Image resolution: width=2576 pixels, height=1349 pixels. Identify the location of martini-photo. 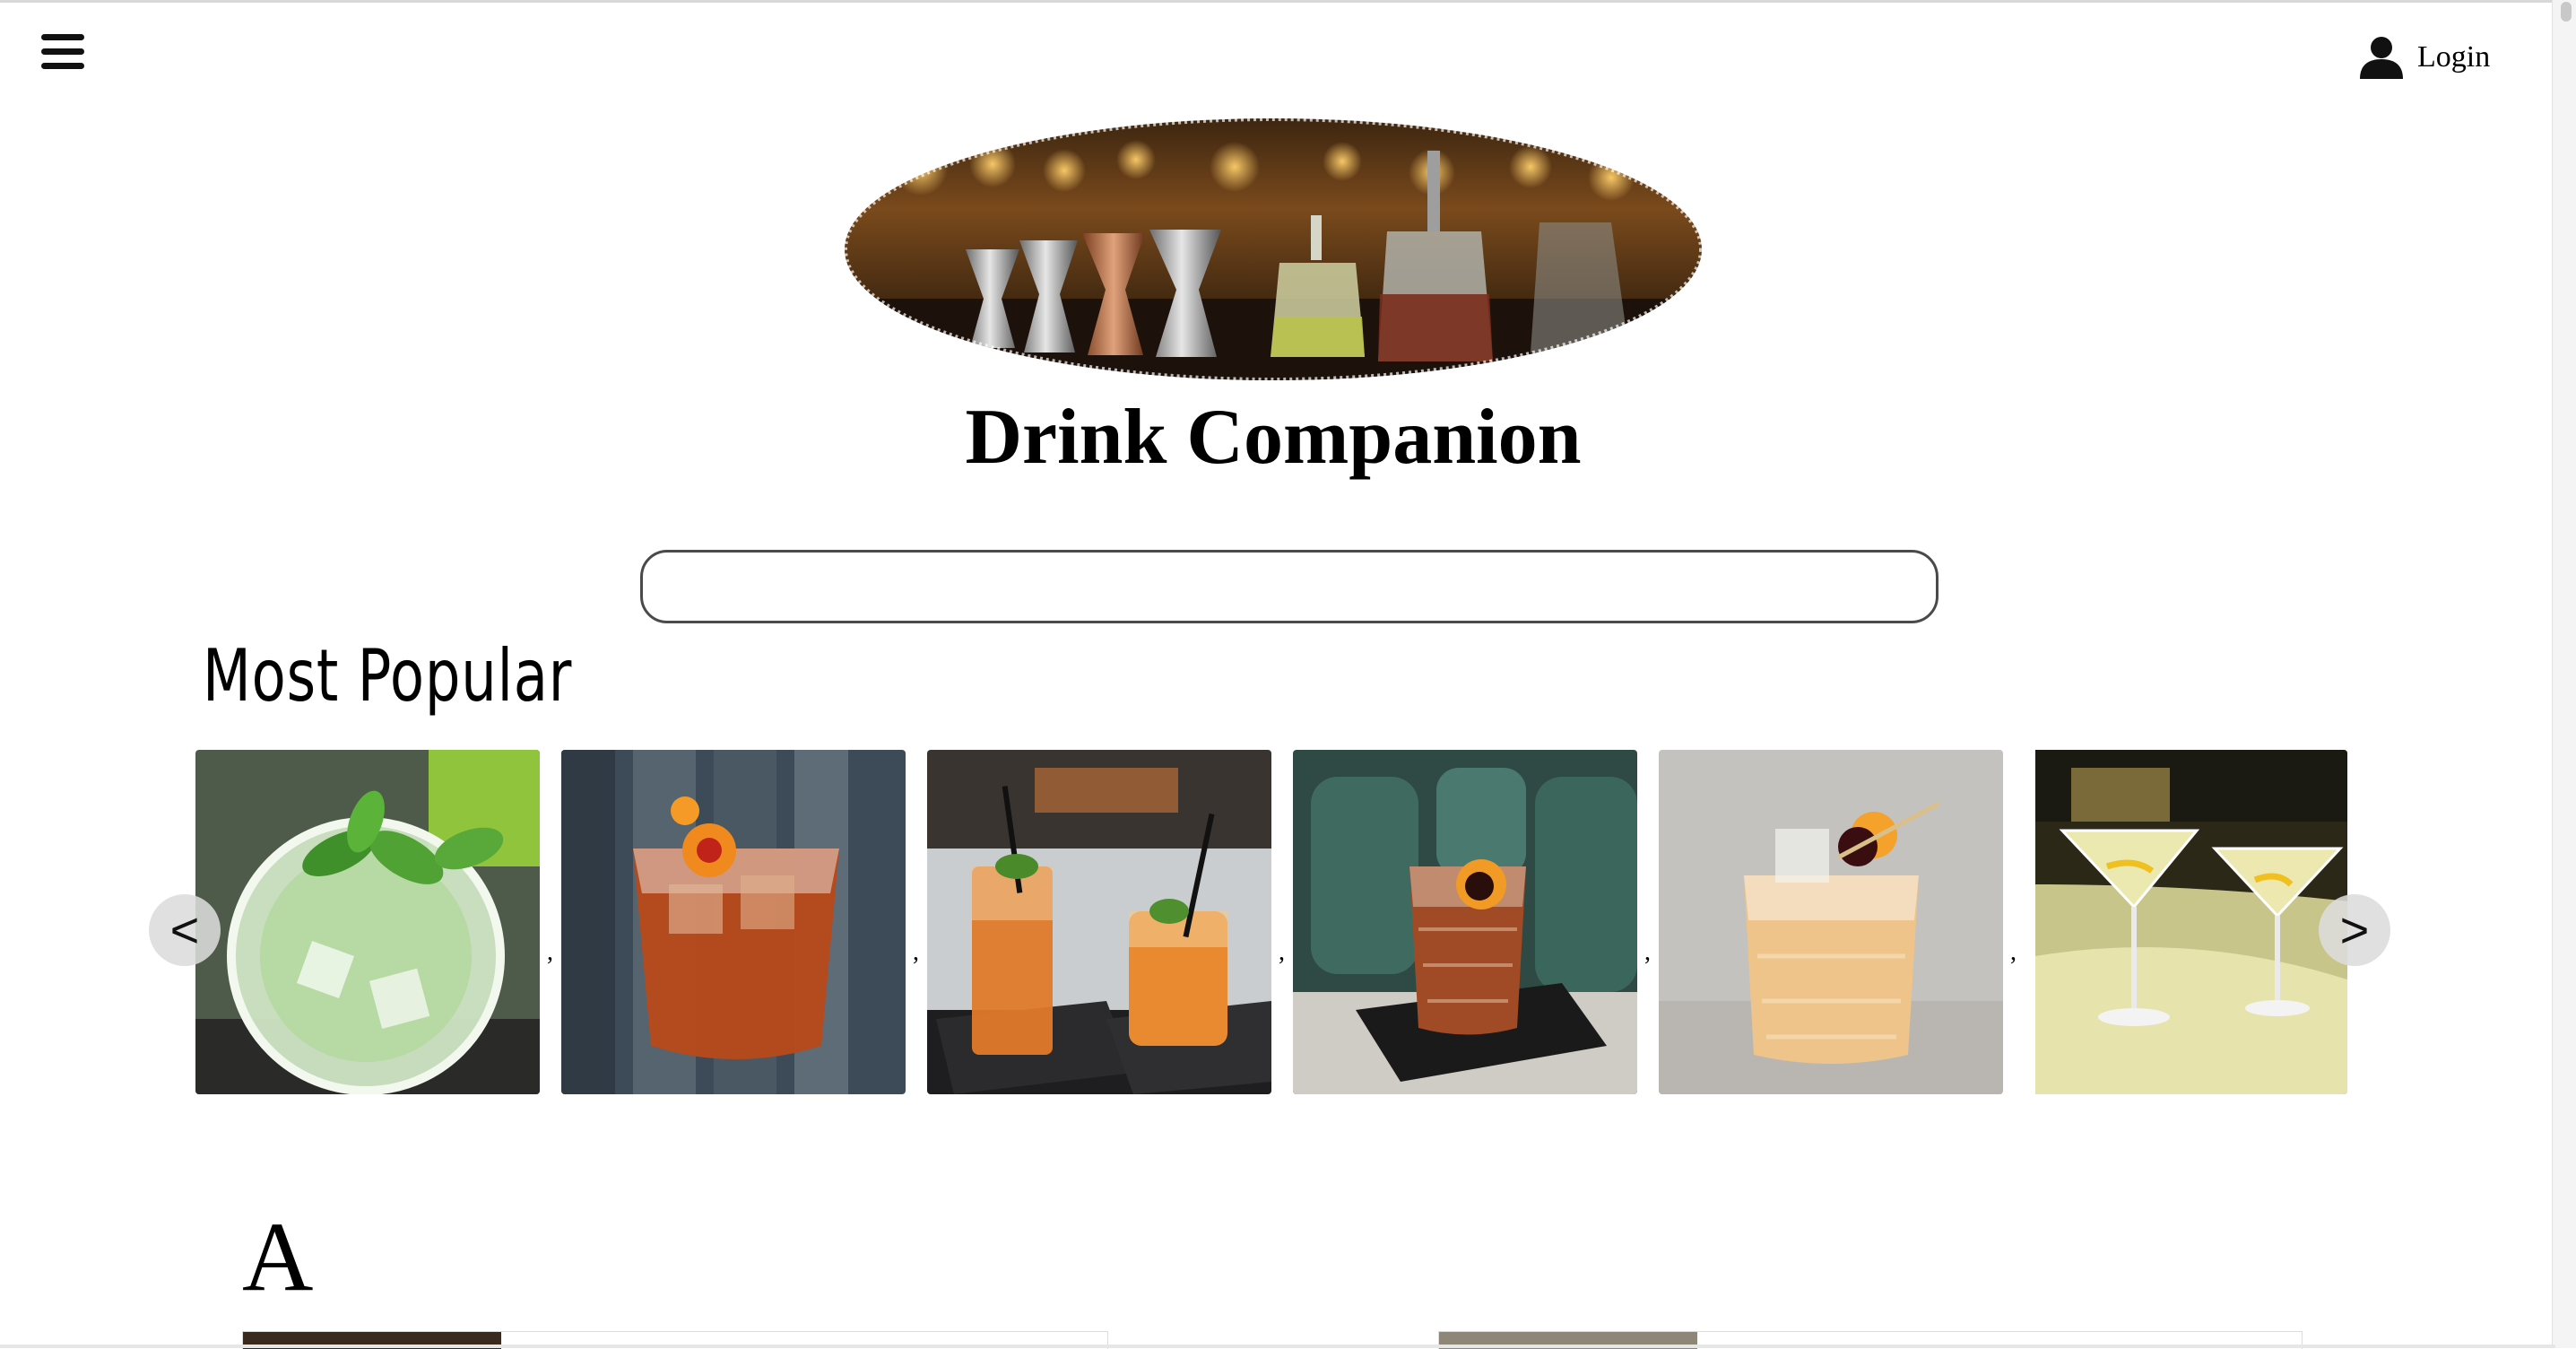
(2191, 922).